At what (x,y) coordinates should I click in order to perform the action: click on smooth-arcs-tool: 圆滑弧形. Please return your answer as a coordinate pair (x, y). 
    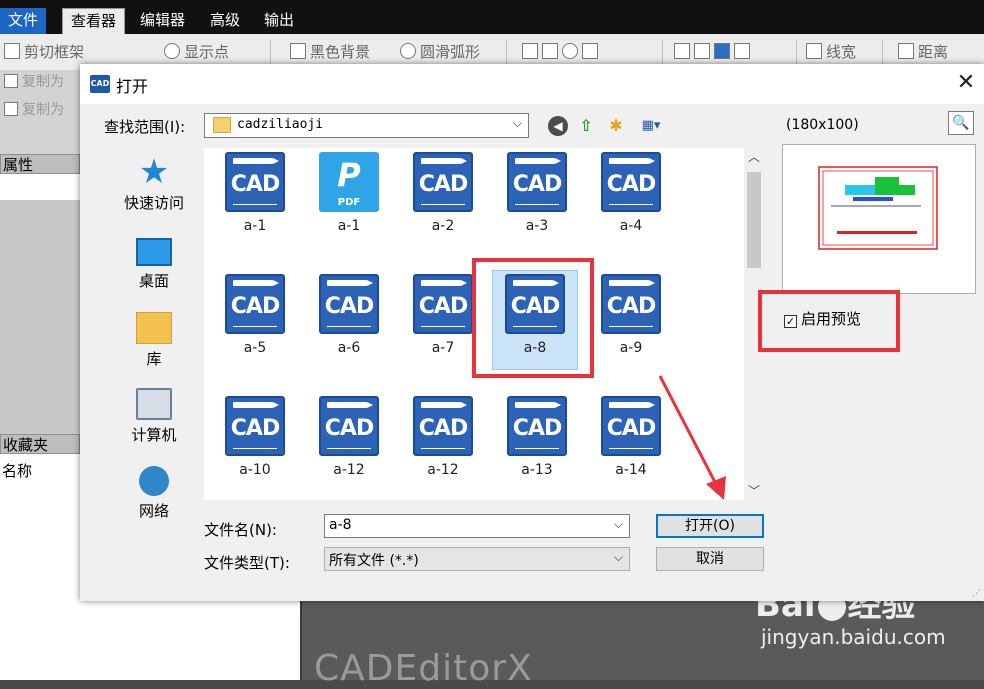
    Looking at the image, I should click on (440, 52).